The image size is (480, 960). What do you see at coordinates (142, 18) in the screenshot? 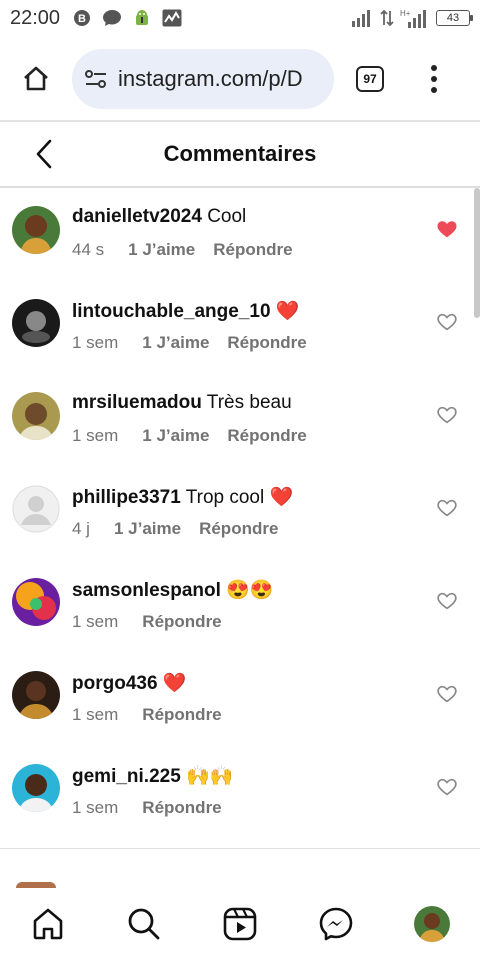
I see `android-debug-icon` at bounding box center [142, 18].